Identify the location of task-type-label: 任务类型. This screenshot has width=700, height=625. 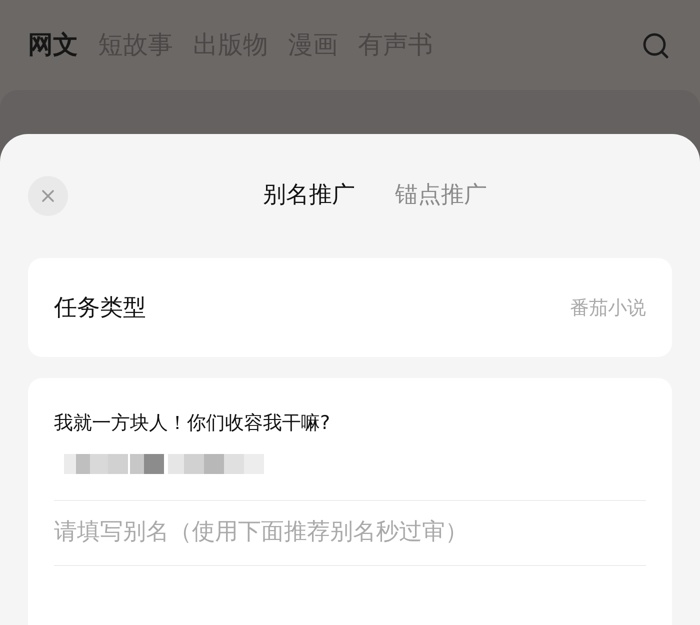
(100, 308).